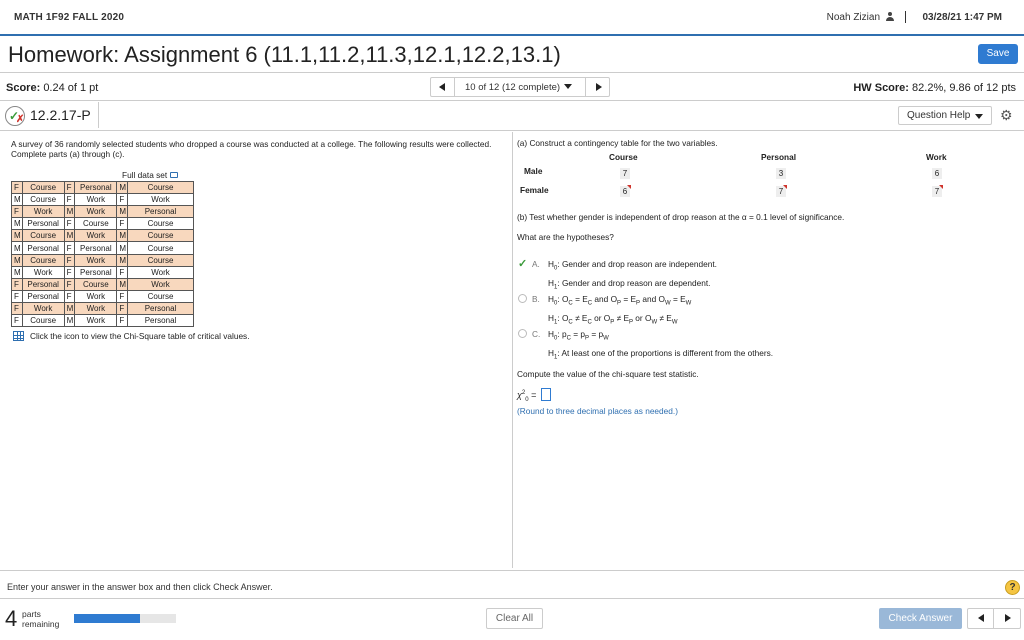 The width and height of the screenshot is (1024, 640). I want to click on user-name: Noah Zizian, so click(860, 17).